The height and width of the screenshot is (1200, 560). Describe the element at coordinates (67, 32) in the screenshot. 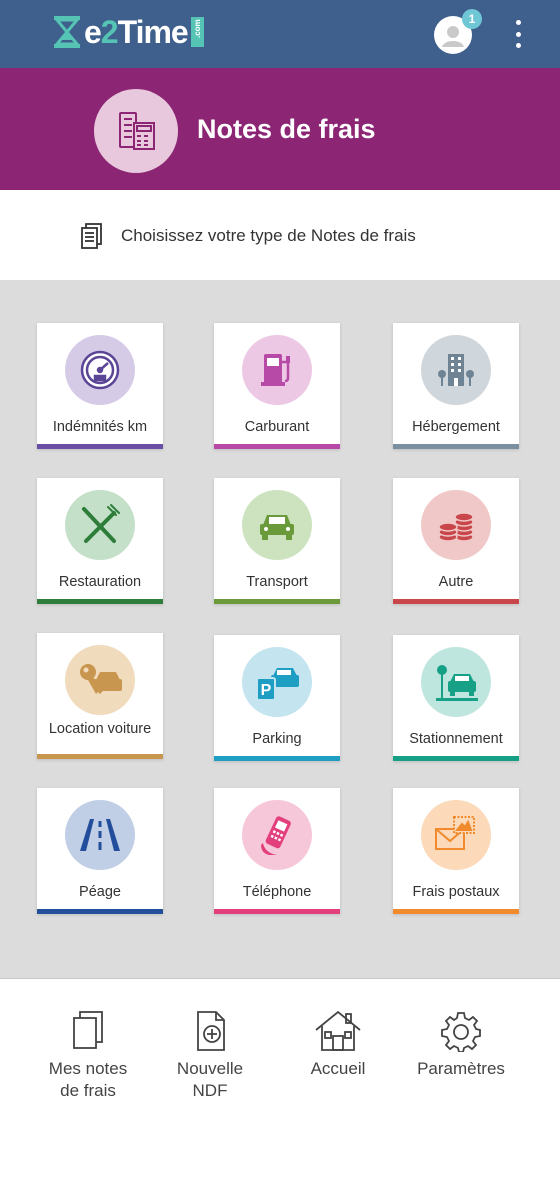

I see `hourglass-icon` at that location.